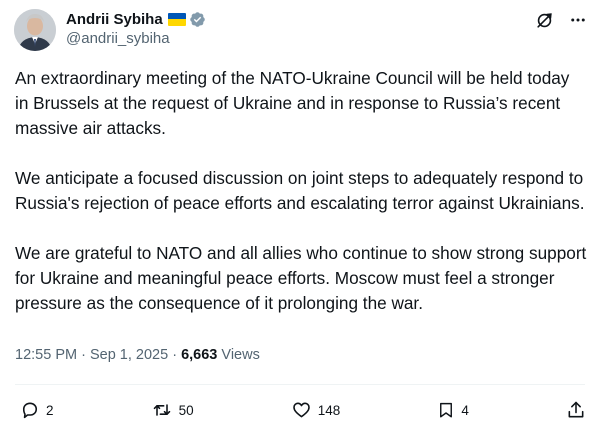  What do you see at coordinates (114, 19) in the screenshot?
I see `author-name: Andrii Sybiha` at bounding box center [114, 19].